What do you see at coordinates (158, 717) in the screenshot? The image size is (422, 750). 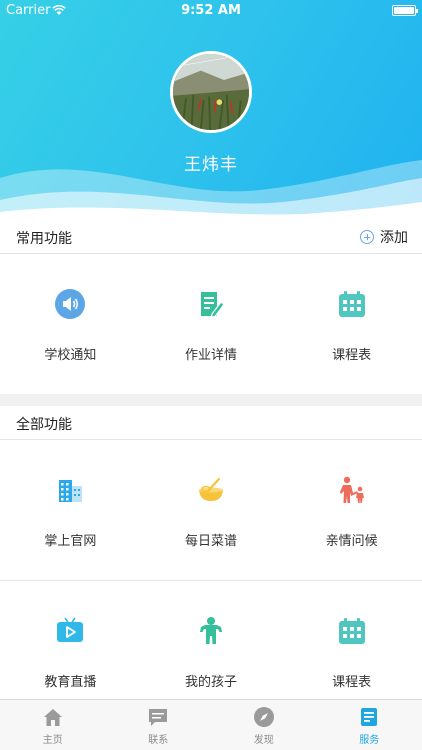 I see `message-icon` at bounding box center [158, 717].